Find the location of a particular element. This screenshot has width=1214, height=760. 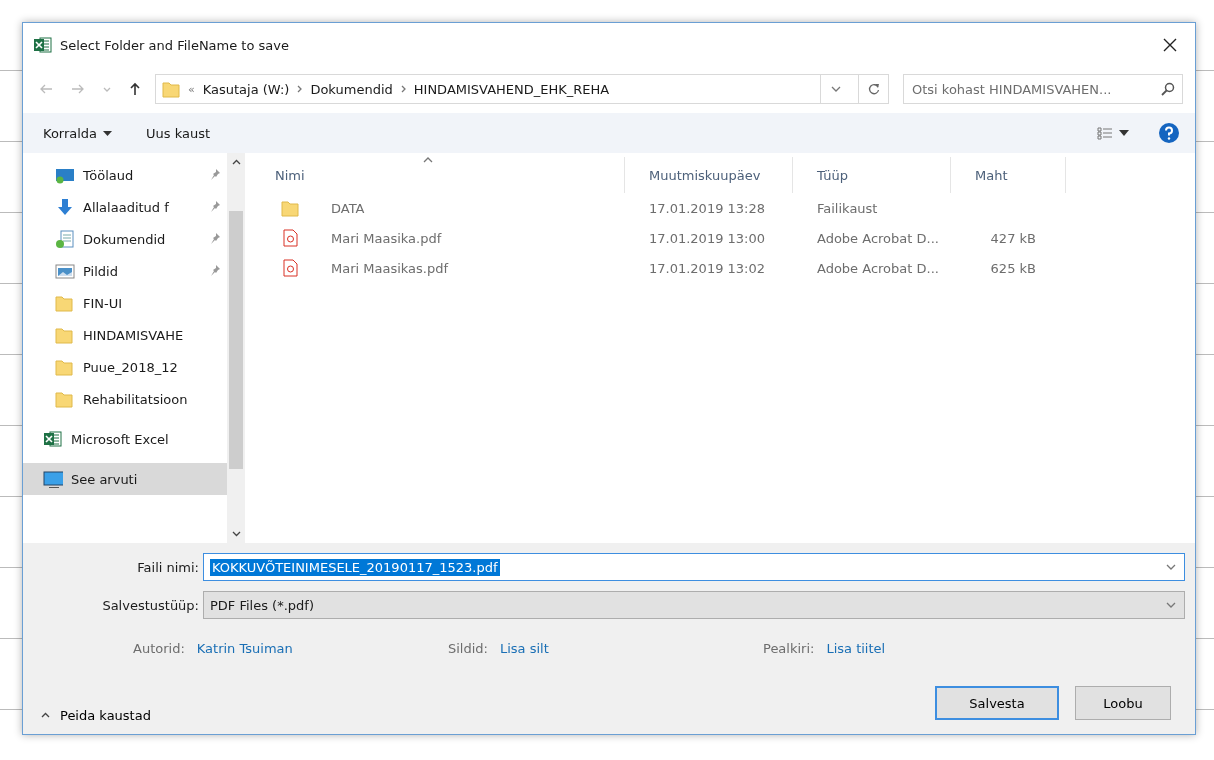

close-icon is located at coordinates (1170, 45).